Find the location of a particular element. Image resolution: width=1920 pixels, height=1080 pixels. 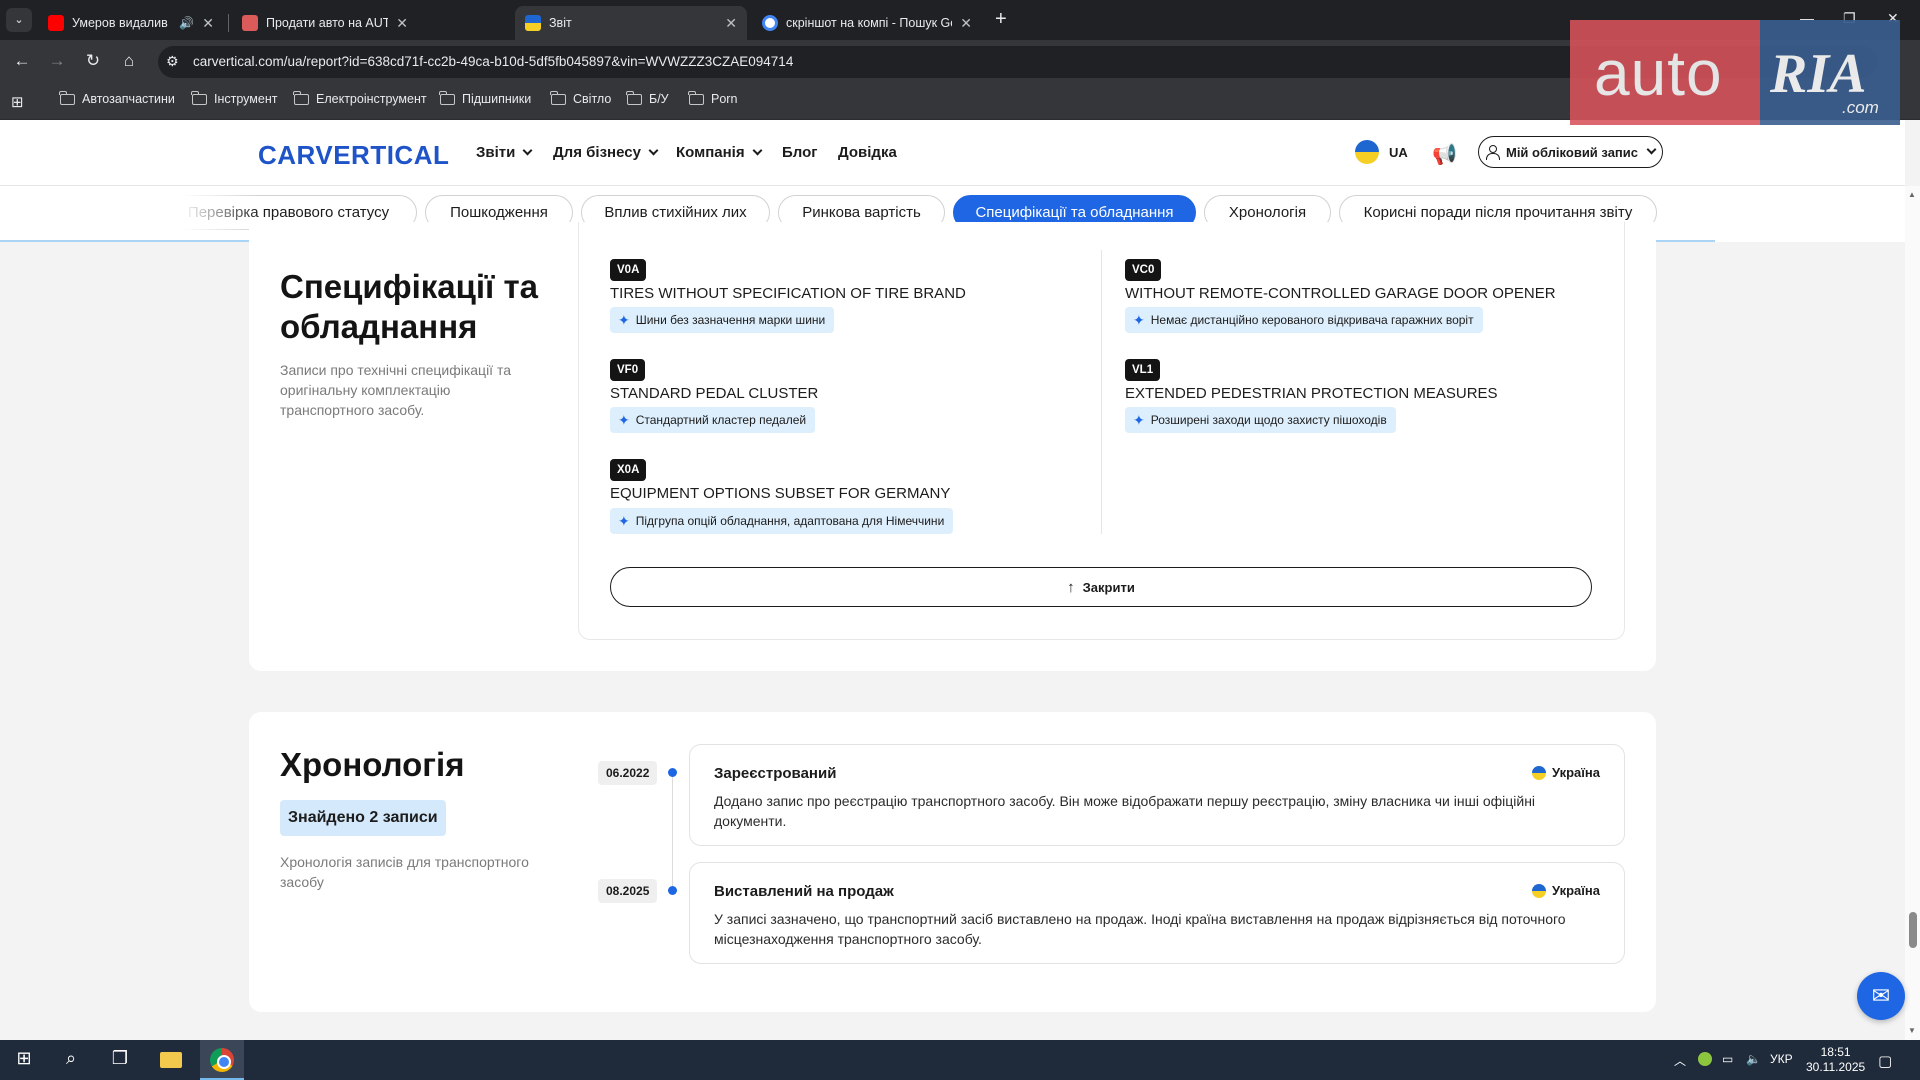

tray-overflow-icon: ︿ is located at coordinates (1680, 1060).